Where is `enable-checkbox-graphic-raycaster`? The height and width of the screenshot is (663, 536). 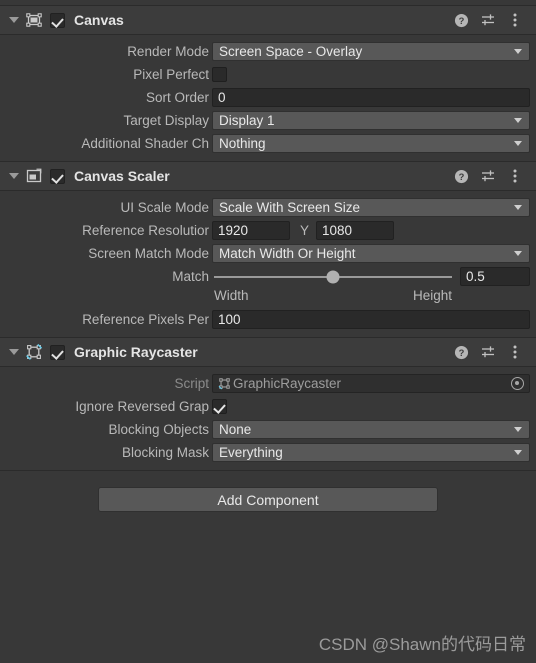 enable-checkbox-graphic-raycaster is located at coordinates (57, 352).